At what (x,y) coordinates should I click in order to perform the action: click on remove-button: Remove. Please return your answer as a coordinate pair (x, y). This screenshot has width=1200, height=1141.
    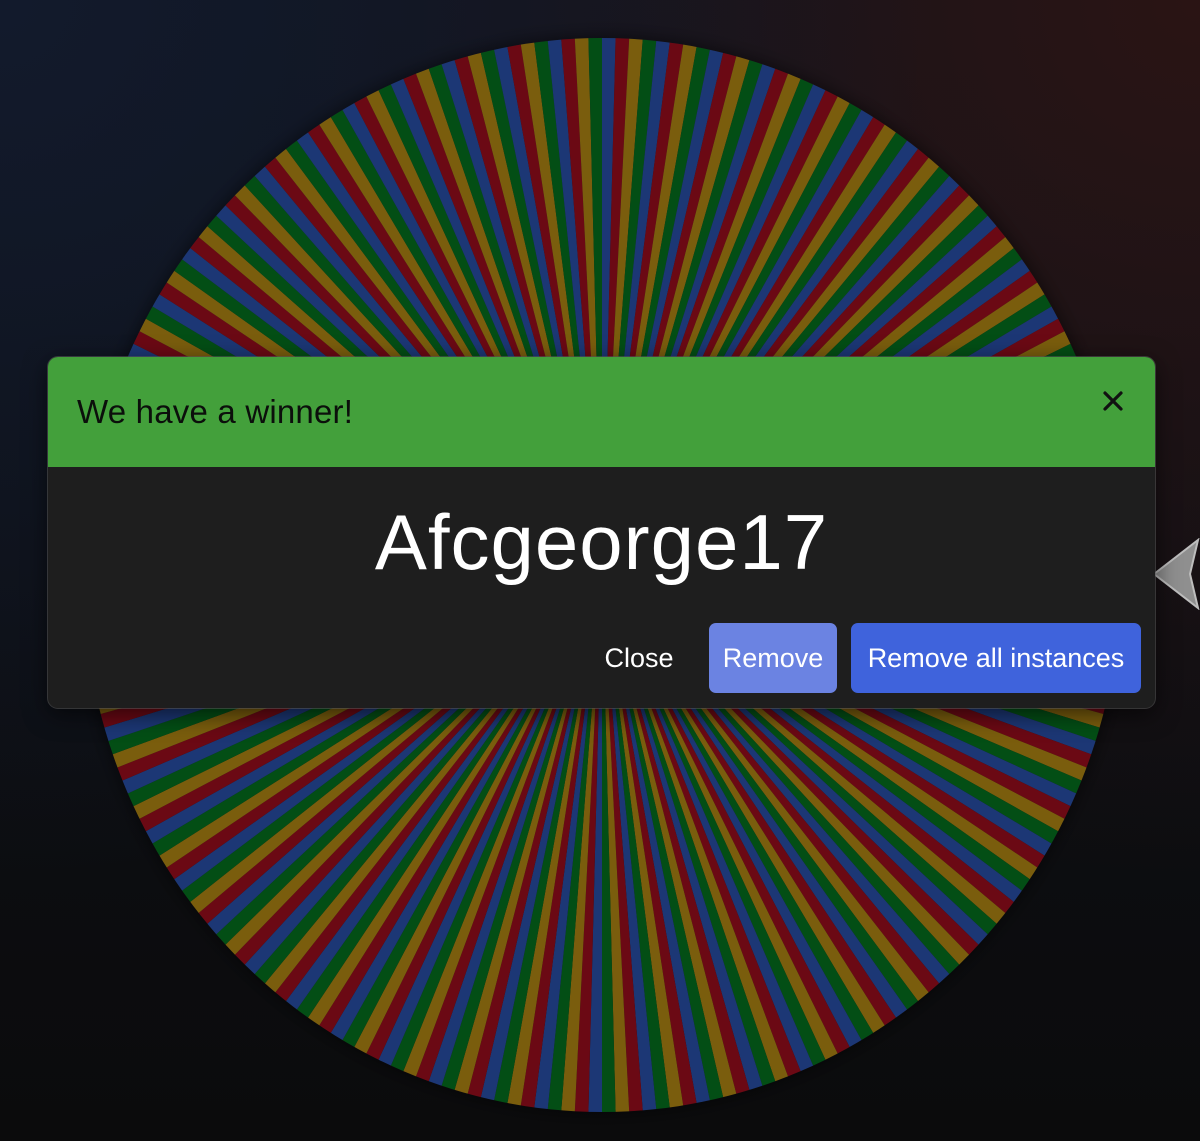
    Looking at the image, I should click on (773, 658).